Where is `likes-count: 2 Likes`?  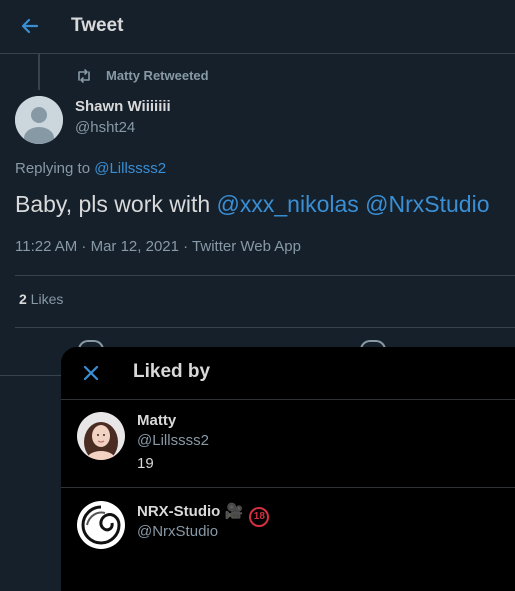
likes-count: 2 Likes is located at coordinates (41, 299).